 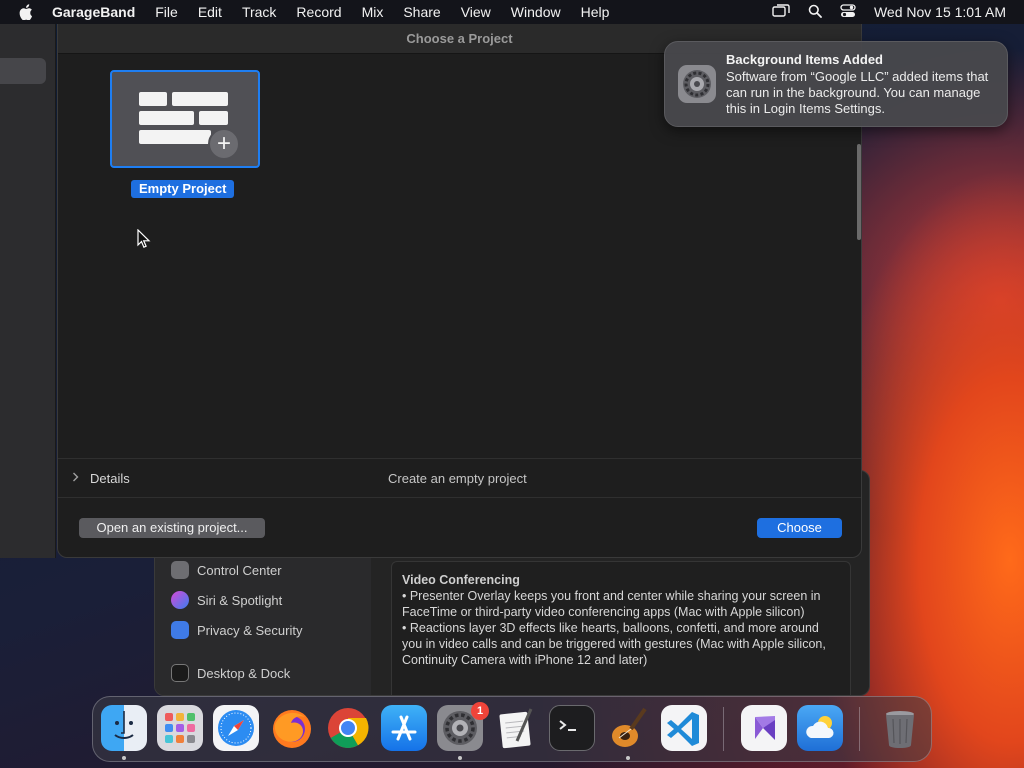 I want to click on empty-project-tile: +, so click(x=185, y=119).